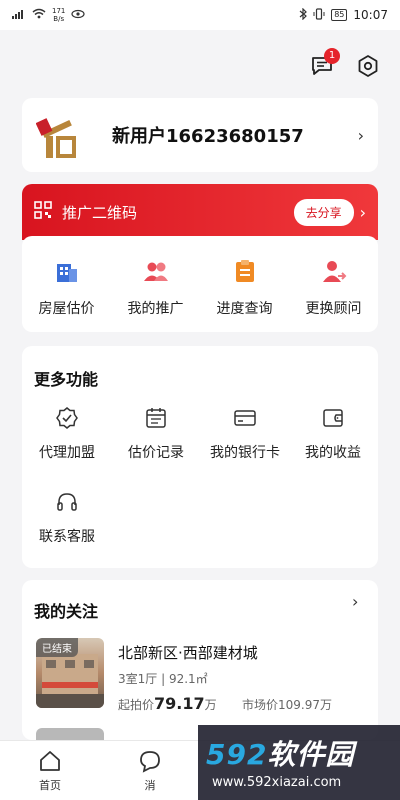 The image size is (400, 800). Describe the element at coordinates (277, 782) in the screenshot. I see `watermark-url: www.592xiazai.com` at that location.